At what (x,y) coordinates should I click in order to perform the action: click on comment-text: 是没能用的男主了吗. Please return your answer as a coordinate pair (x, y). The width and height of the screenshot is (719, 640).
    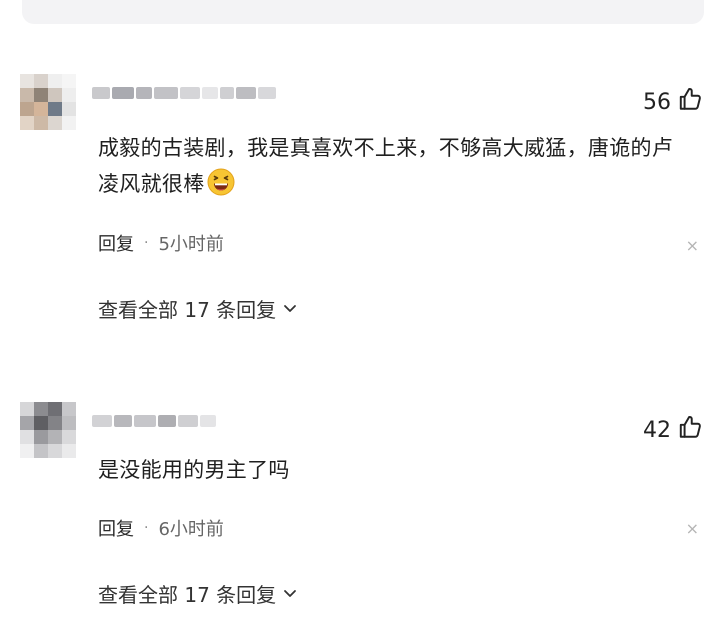
    Looking at the image, I should click on (194, 470).